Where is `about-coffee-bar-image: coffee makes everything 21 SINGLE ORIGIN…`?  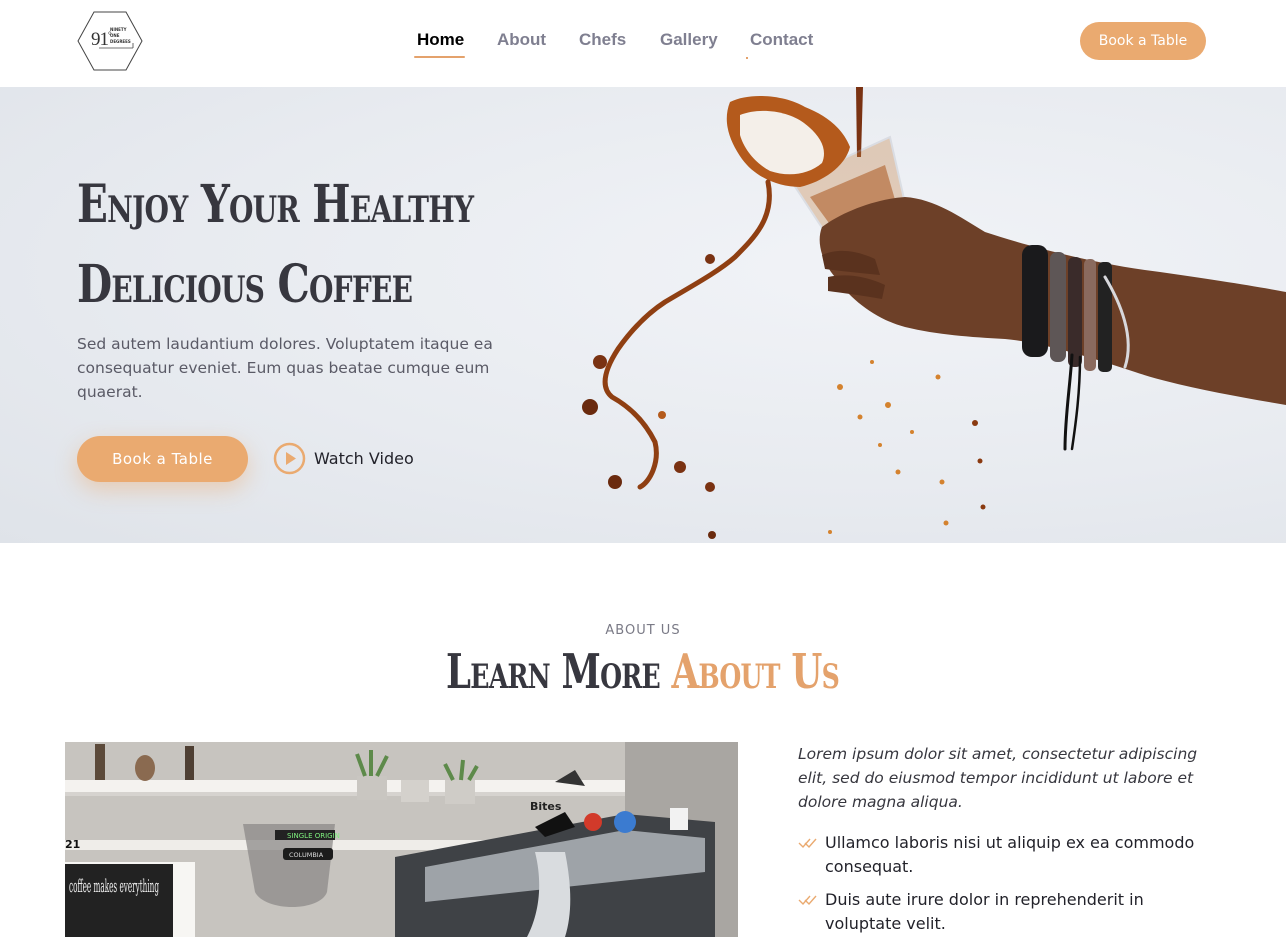 about-coffee-bar-image: coffee makes everything 21 SINGLE ORIGIN… is located at coordinates (401, 839).